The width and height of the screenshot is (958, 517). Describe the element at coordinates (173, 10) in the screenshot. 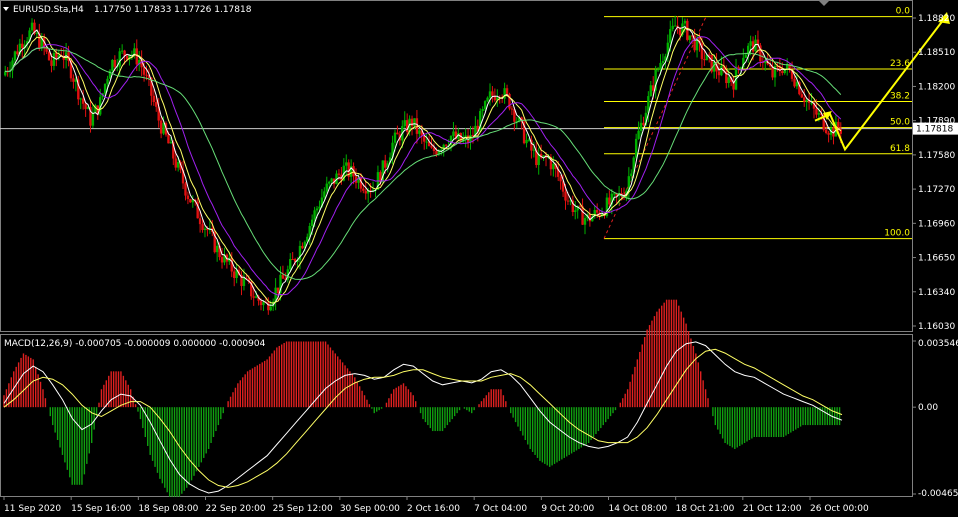

I see `ohlc-readout: 1.17750 1.17833 1.17726 1.17818` at that location.